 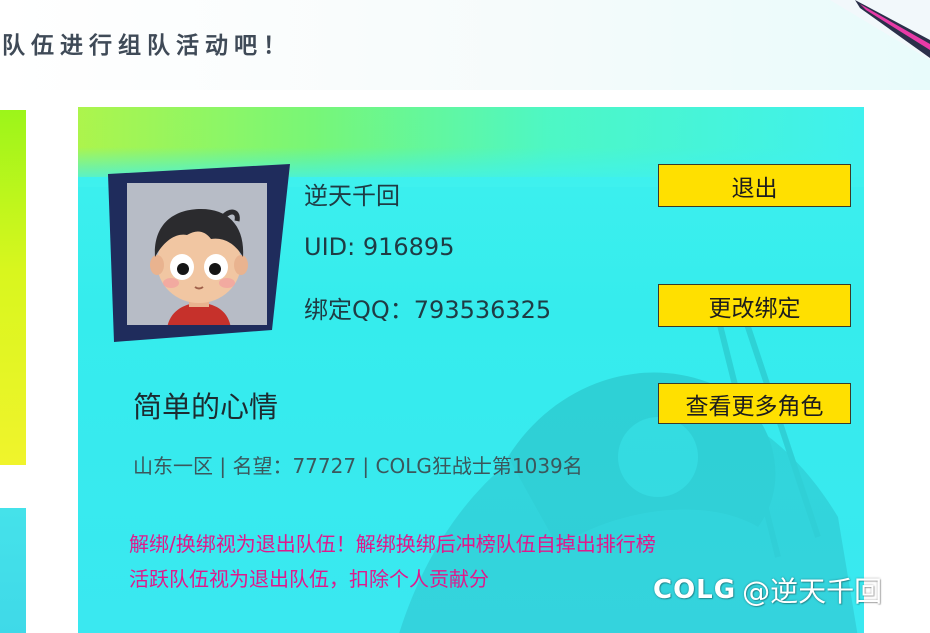 What do you see at coordinates (754, 305) in the screenshot?
I see `change-binding-button: 更改绑定` at bounding box center [754, 305].